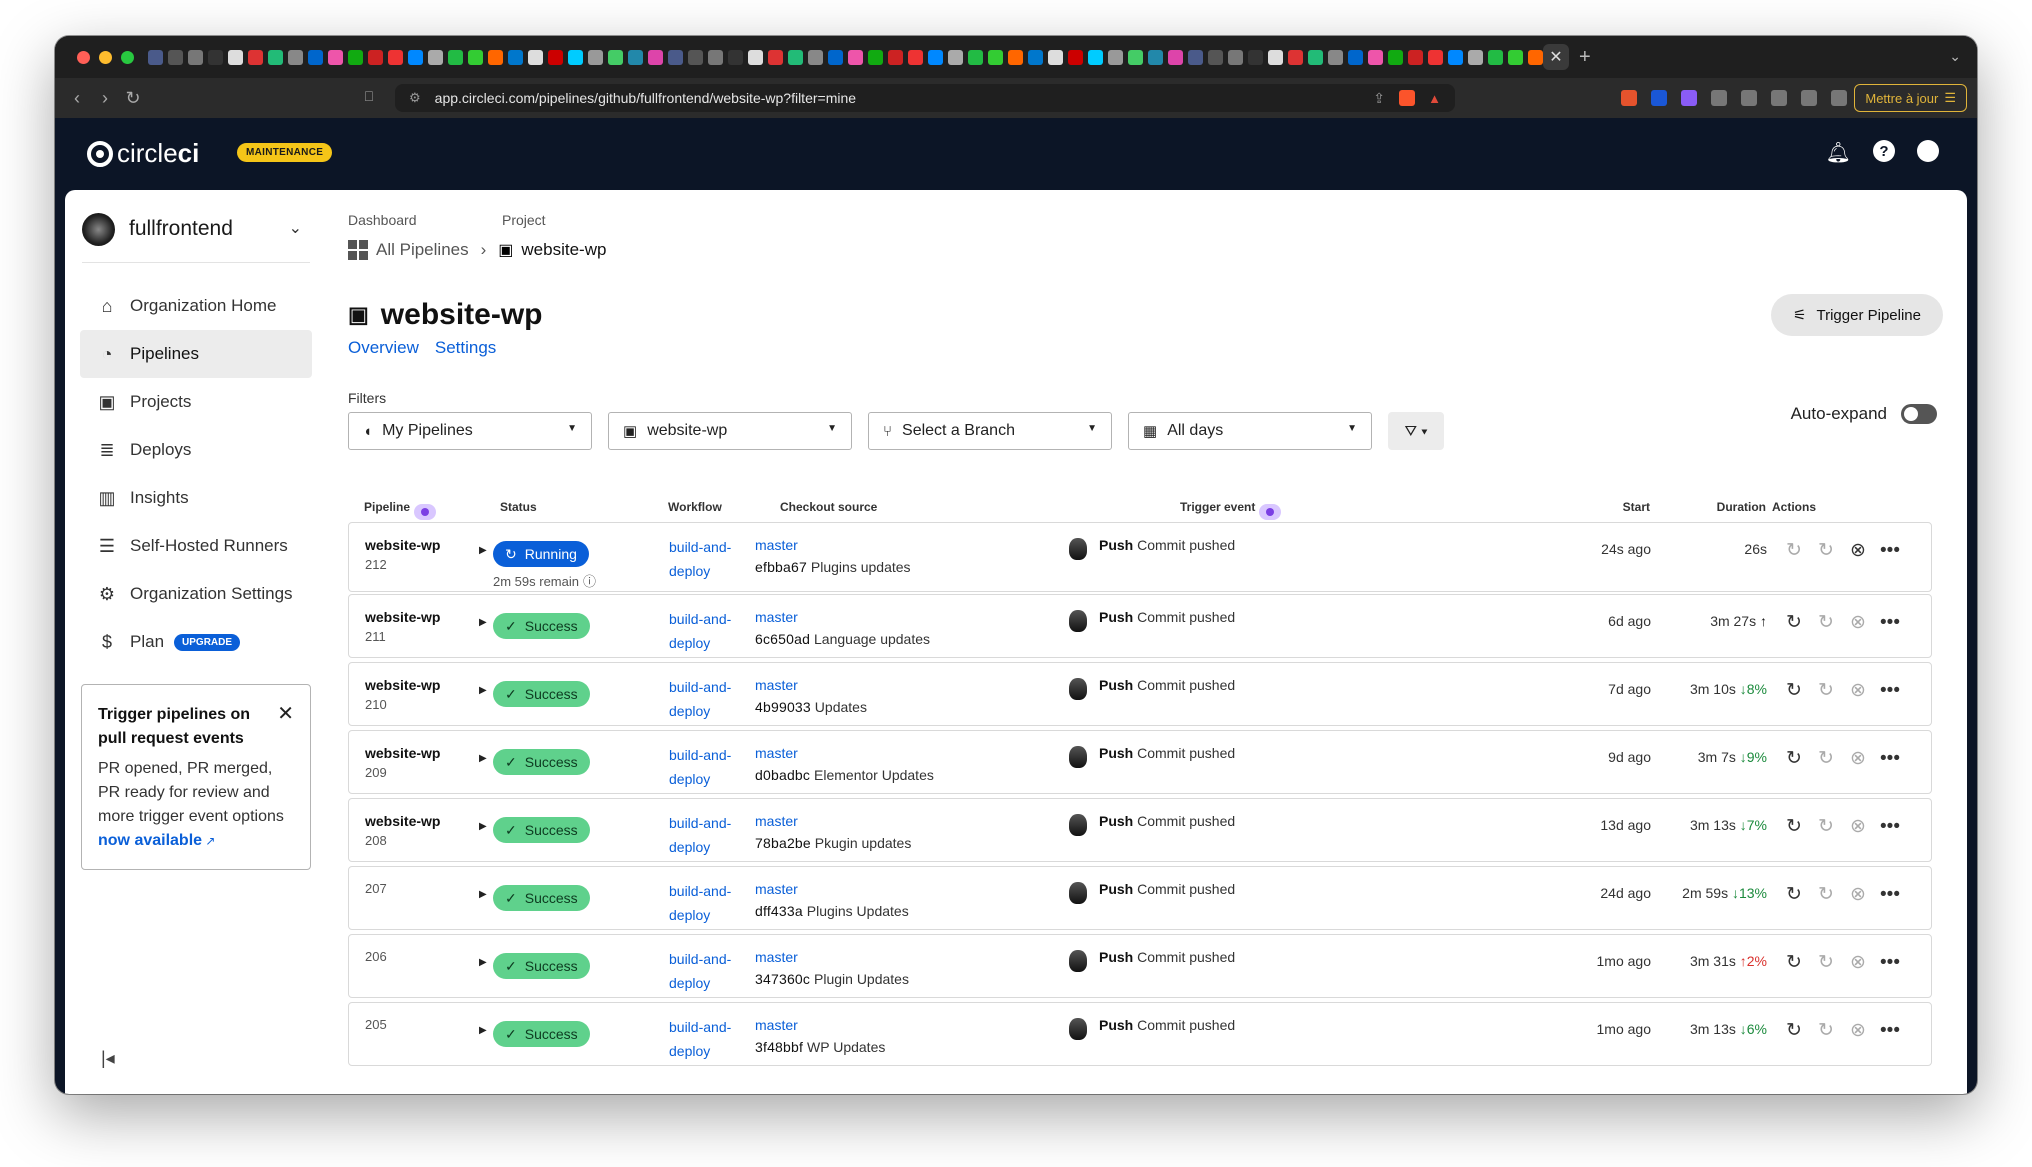  I want to click on pipeline-number: 207, so click(376, 888).